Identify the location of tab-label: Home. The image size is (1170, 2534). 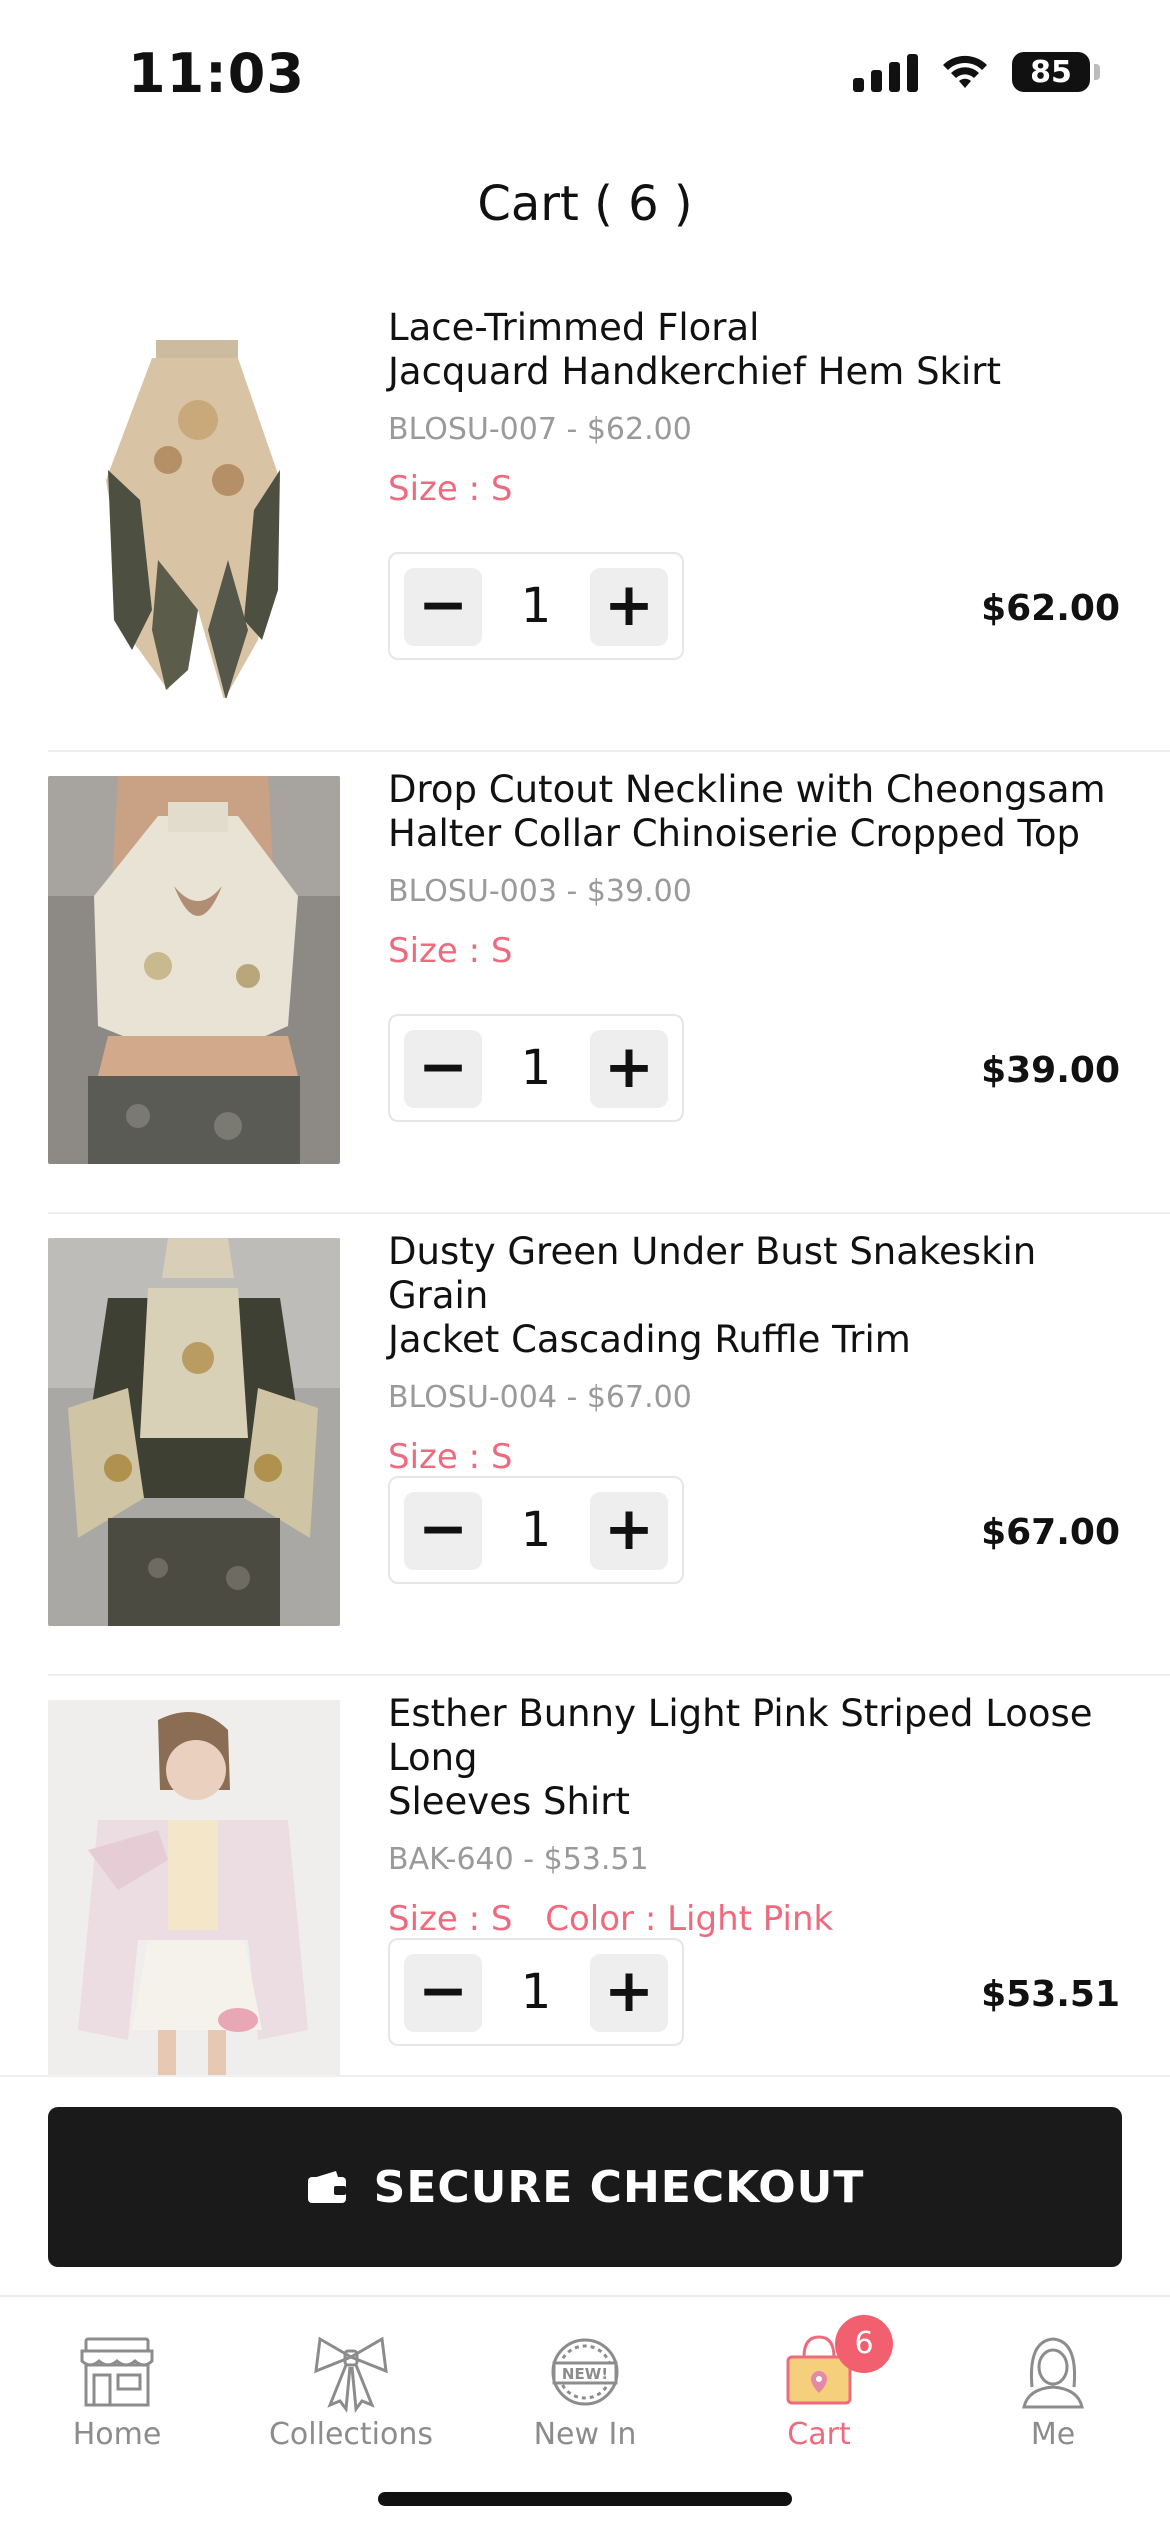
(117, 2434).